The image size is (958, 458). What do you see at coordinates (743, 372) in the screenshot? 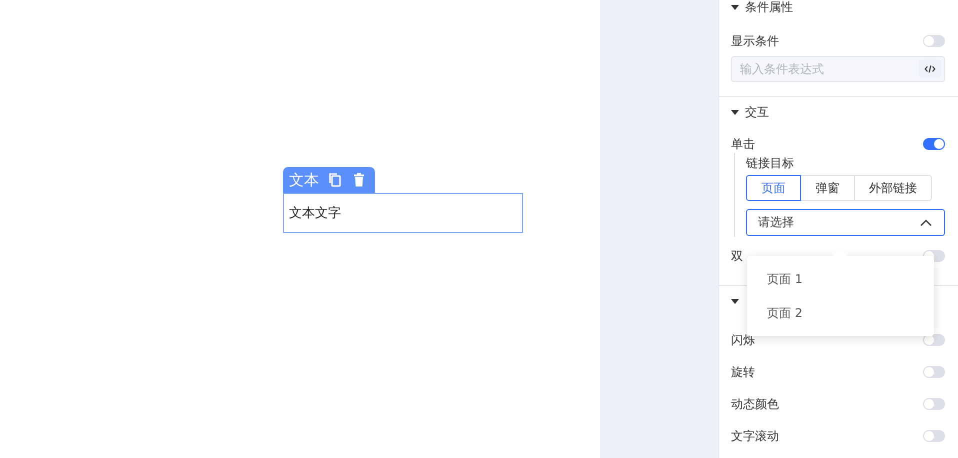
I see `toggle-label: 旋转` at bounding box center [743, 372].